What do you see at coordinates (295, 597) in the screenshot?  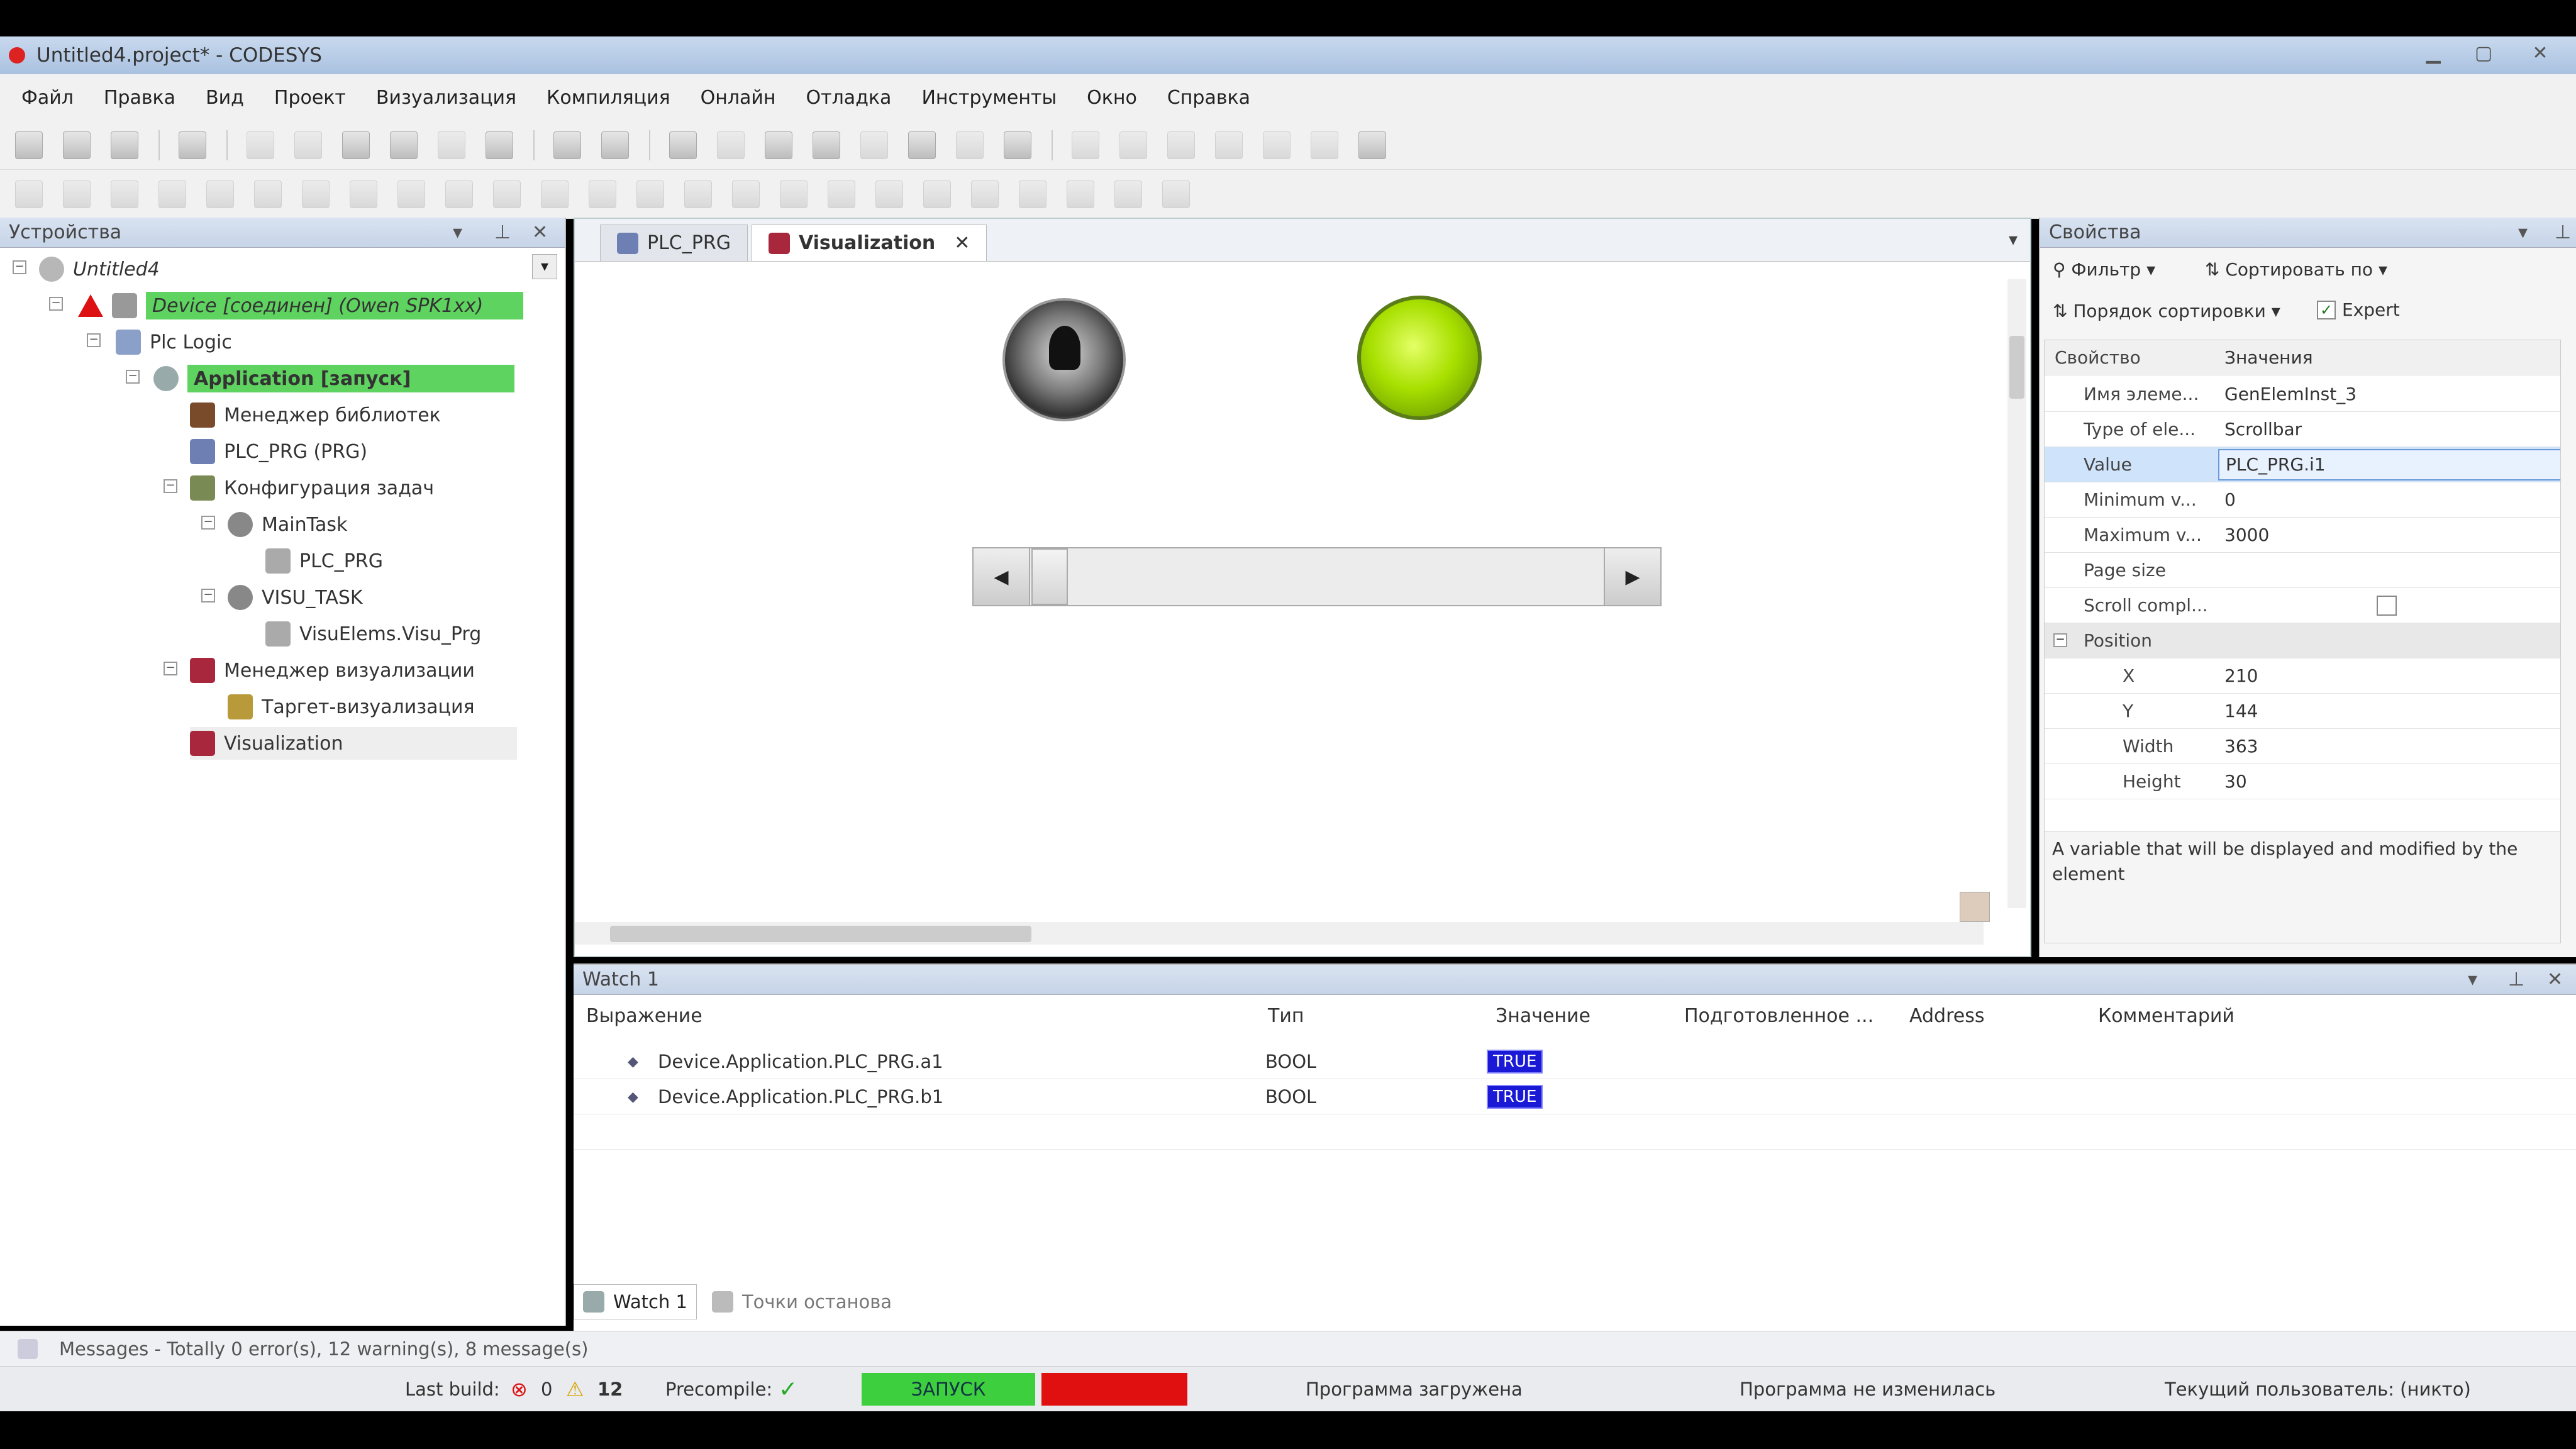 I see `tree-item-visu-task: VISU_TASK` at bounding box center [295, 597].